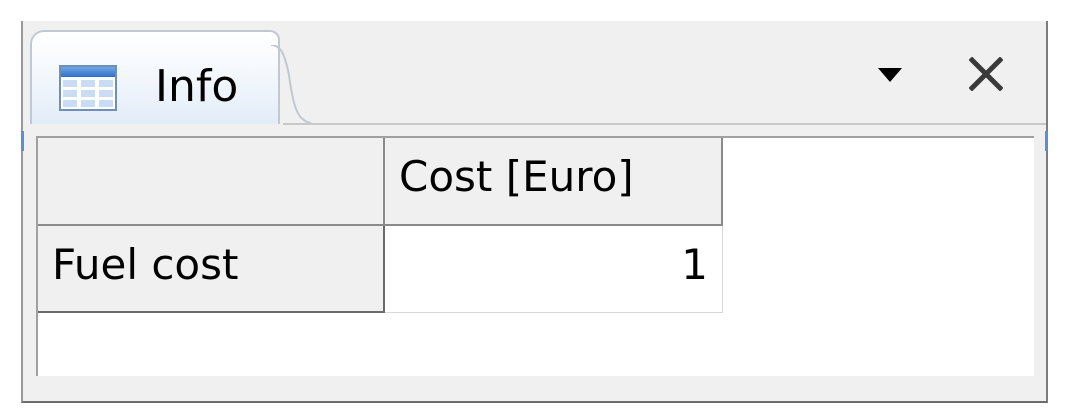 The width and height of the screenshot is (1069, 420). Describe the element at coordinates (211, 182) in the screenshot. I see `table-corner-cell` at that location.